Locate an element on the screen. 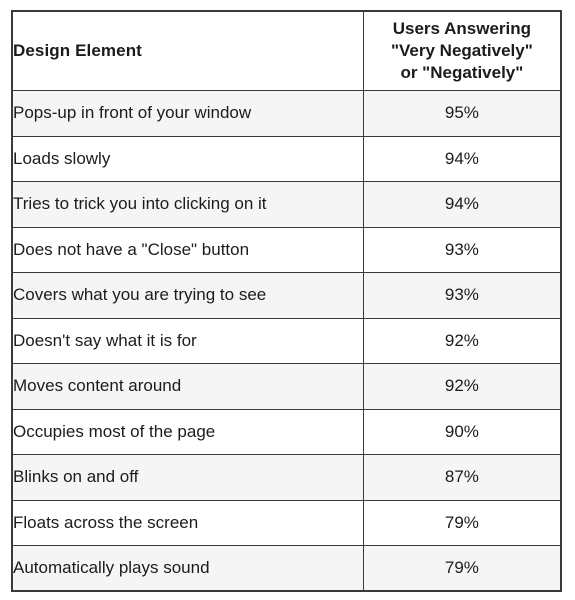  table-row: Covers what you are trying to see 93% is located at coordinates (286, 295).